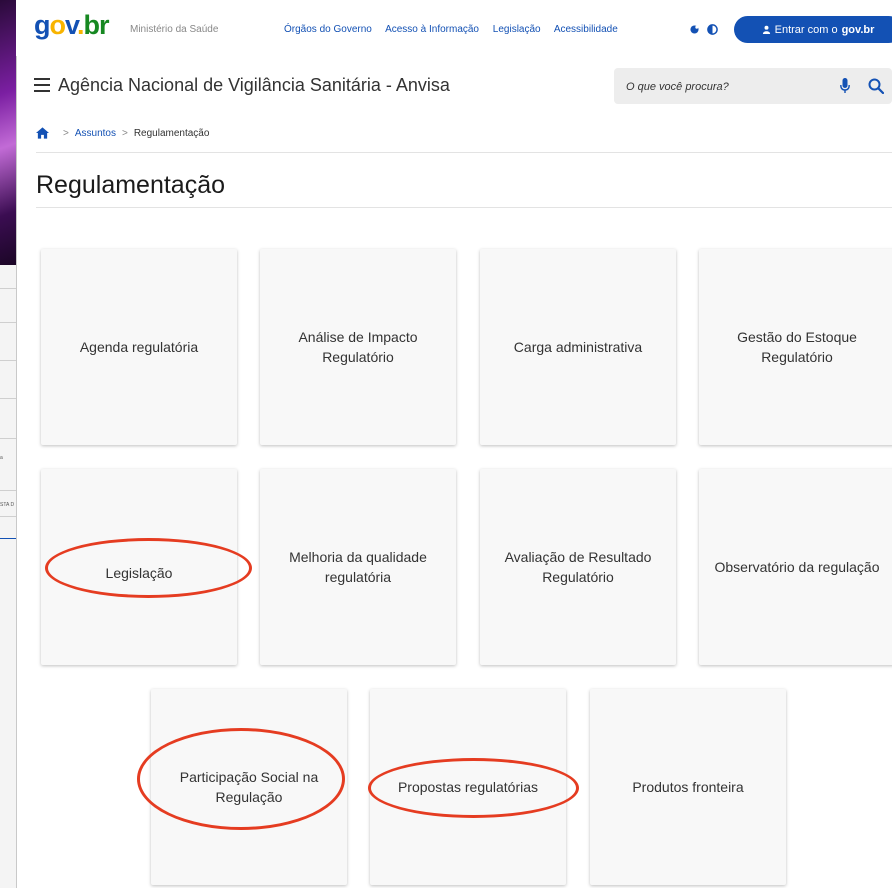 This screenshot has width=892, height=888. I want to click on card-agenda-regulatoria: Agenda regulatória, so click(139, 347).